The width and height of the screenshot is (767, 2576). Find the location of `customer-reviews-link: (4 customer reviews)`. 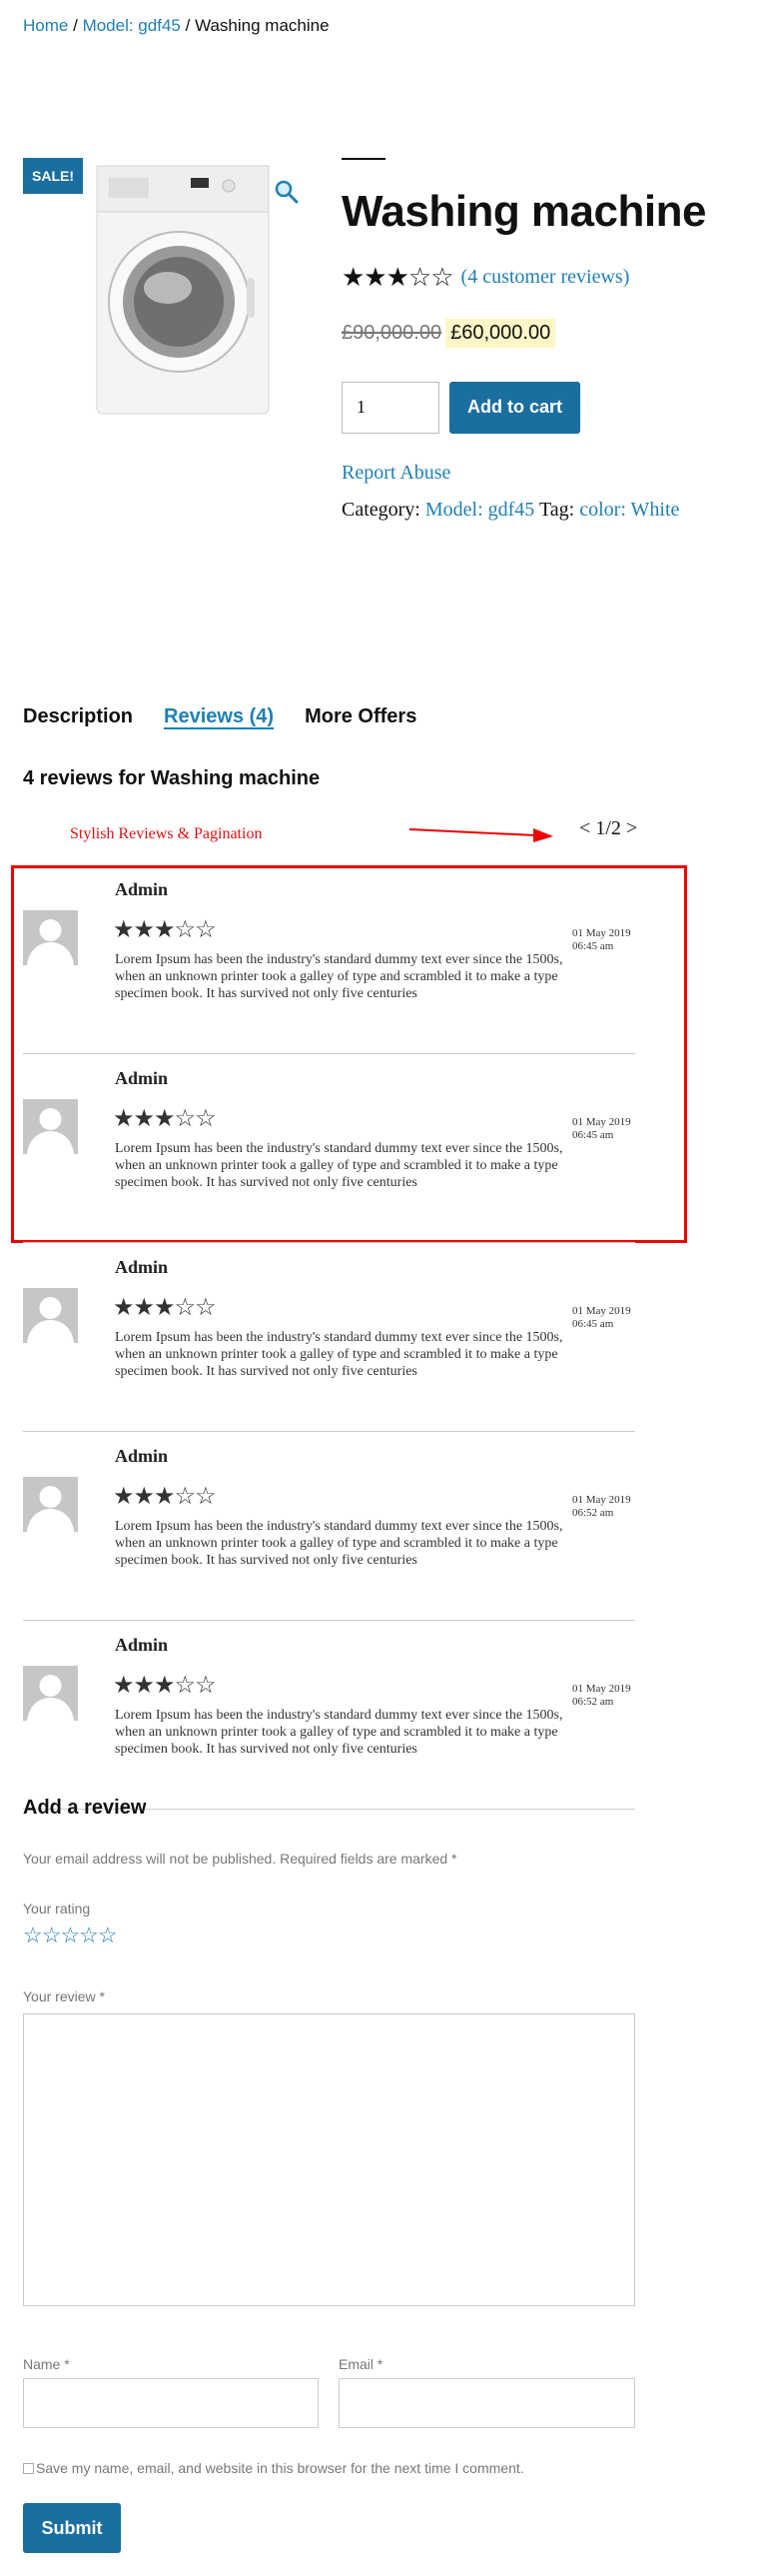

customer-reviews-link: (4 customer reviews) is located at coordinates (545, 277).